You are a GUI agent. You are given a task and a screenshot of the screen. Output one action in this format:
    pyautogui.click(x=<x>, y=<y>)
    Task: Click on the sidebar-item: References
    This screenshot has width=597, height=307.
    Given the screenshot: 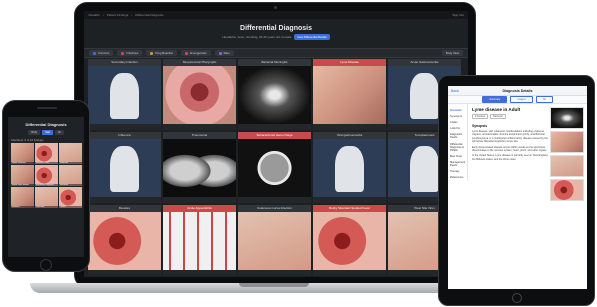 What is the action you would take?
    pyautogui.click(x=457, y=178)
    